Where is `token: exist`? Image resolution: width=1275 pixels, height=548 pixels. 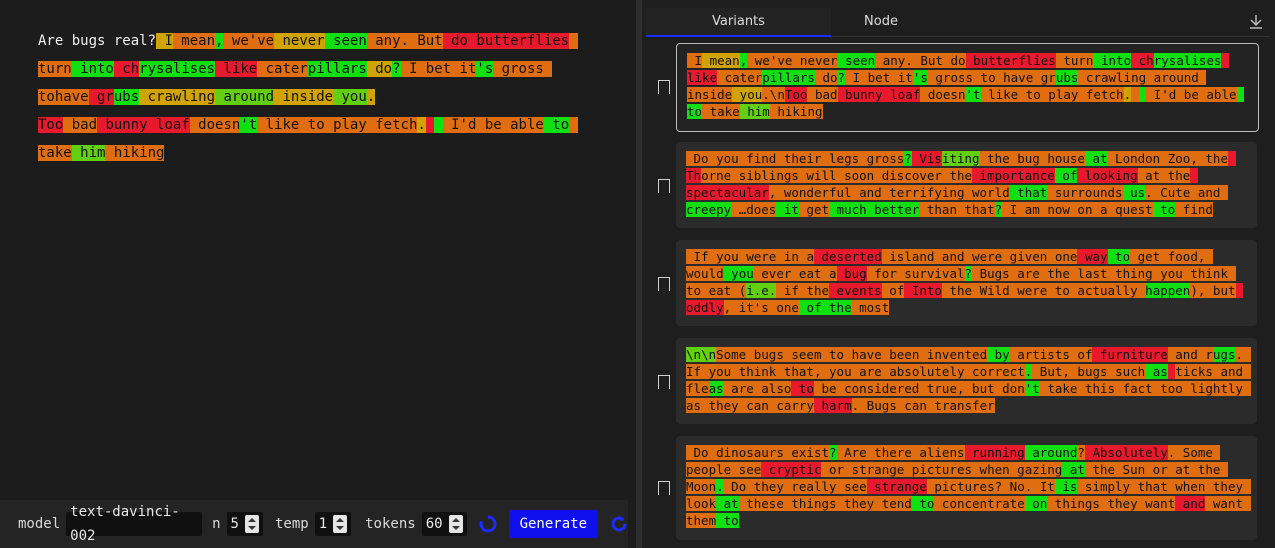 token: exist is located at coordinates (806, 452).